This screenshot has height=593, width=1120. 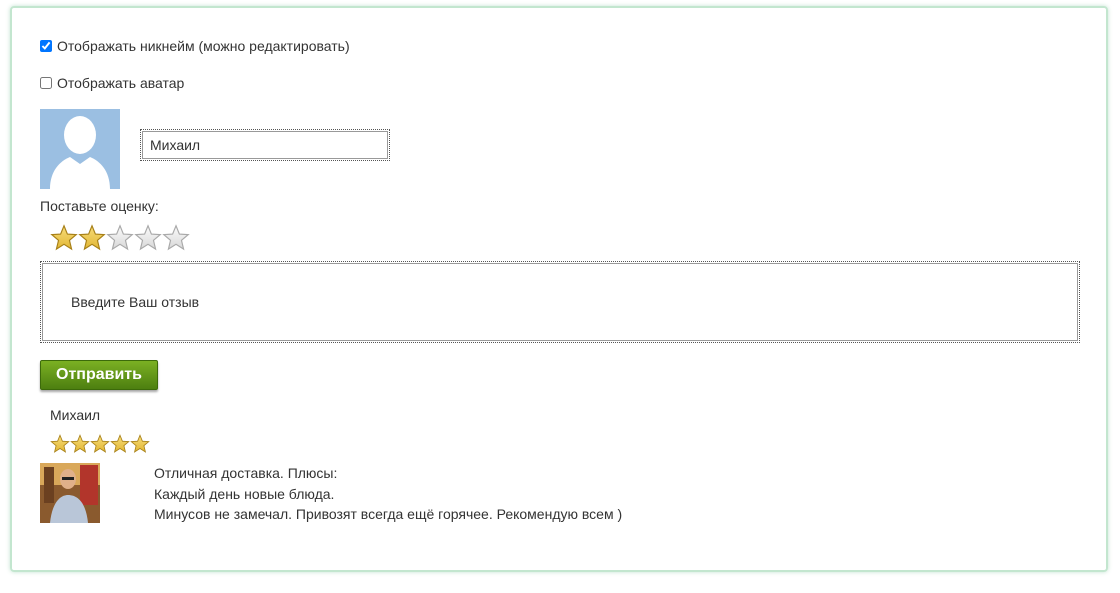 I want to click on show-nickname-option: Отображать никнейм (можно редактировать), so click(x=195, y=46).